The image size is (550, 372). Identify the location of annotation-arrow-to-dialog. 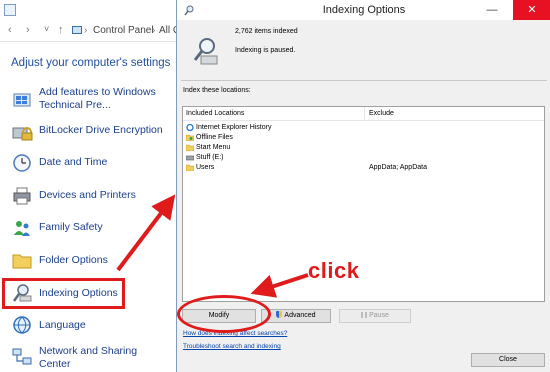
(146, 233).